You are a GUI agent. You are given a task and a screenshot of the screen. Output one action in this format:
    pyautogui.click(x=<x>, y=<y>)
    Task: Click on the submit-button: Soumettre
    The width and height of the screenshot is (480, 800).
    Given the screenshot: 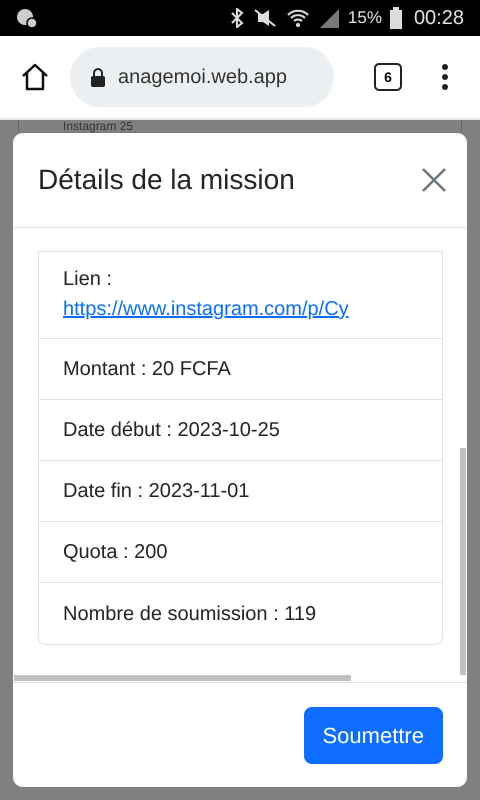 What is the action you would take?
    pyautogui.click(x=373, y=735)
    